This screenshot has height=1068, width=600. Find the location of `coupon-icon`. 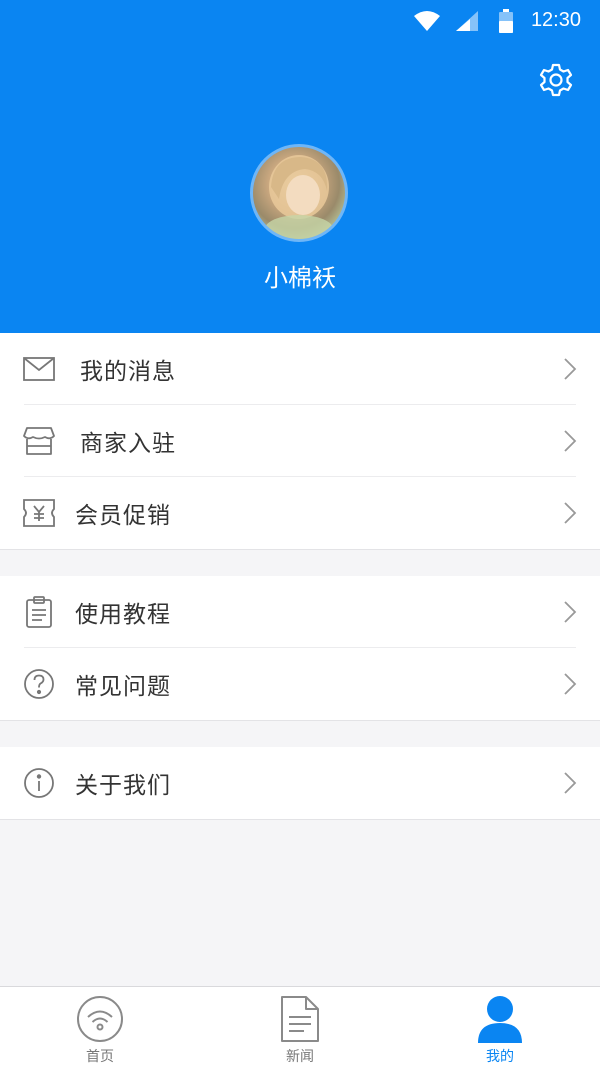

coupon-icon is located at coordinates (39, 513).